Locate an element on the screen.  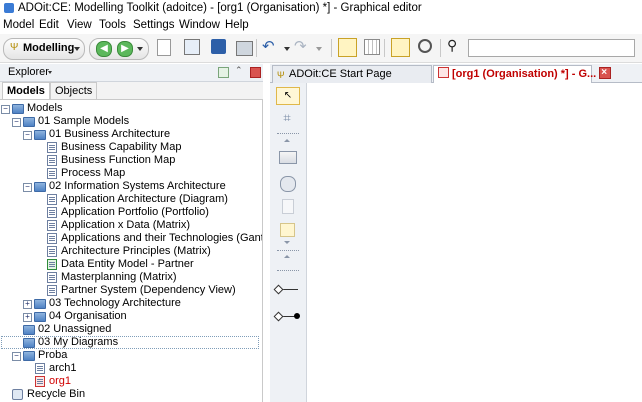
search-input is located at coordinates (551, 48).